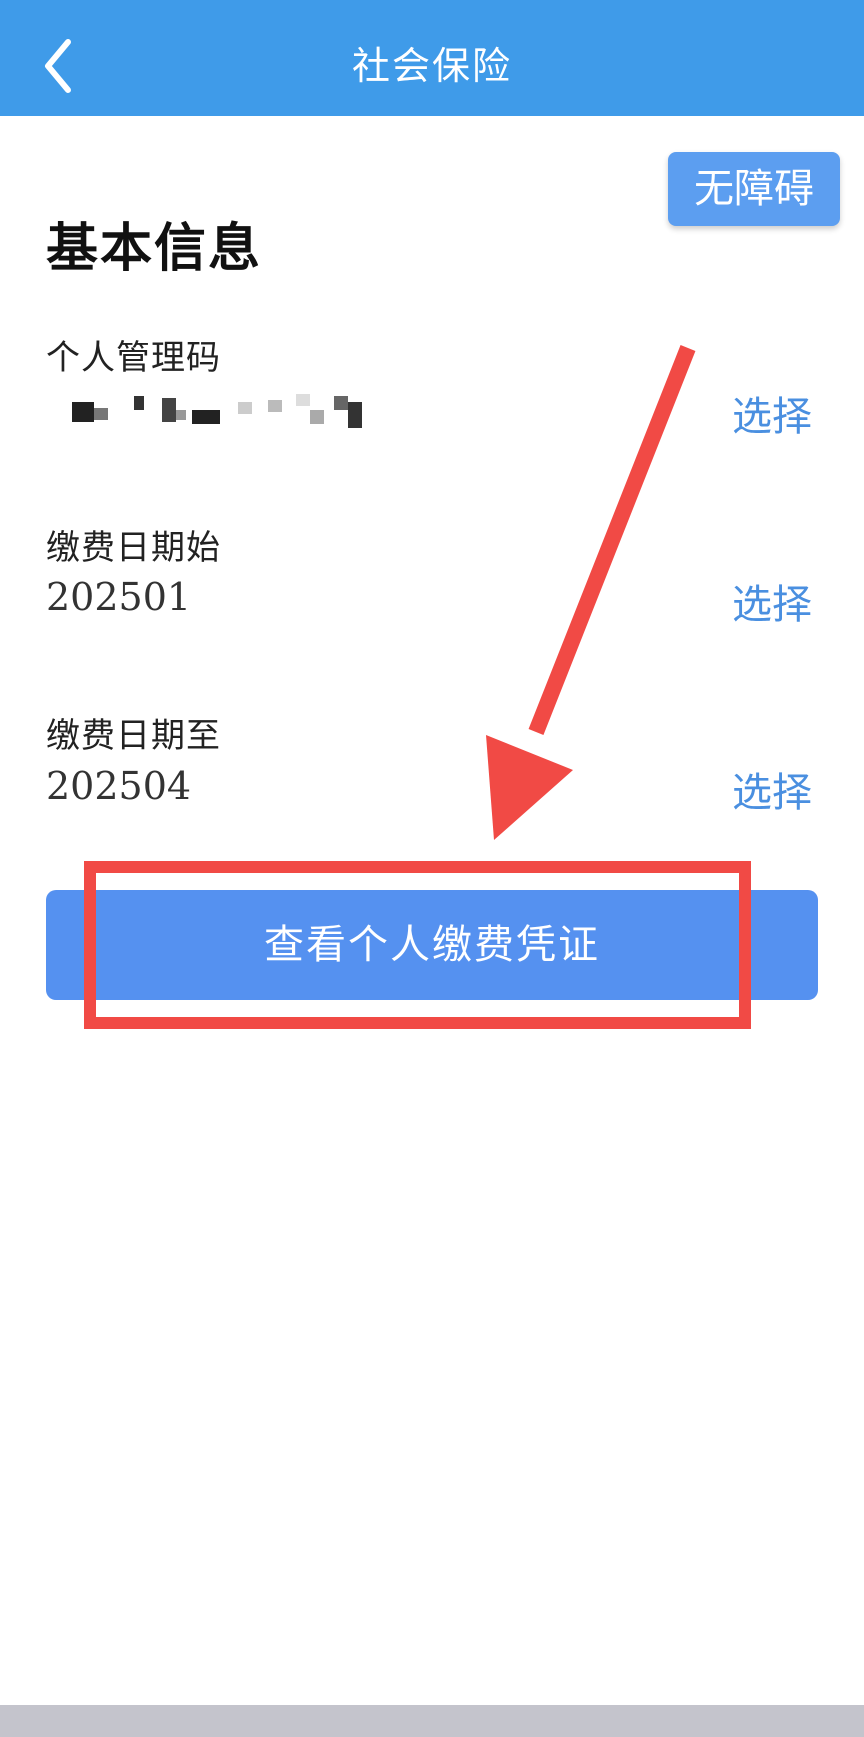  What do you see at coordinates (133, 358) in the screenshot?
I see `field-label-management-code: 个人管理码` at bounding box center [133, 358].